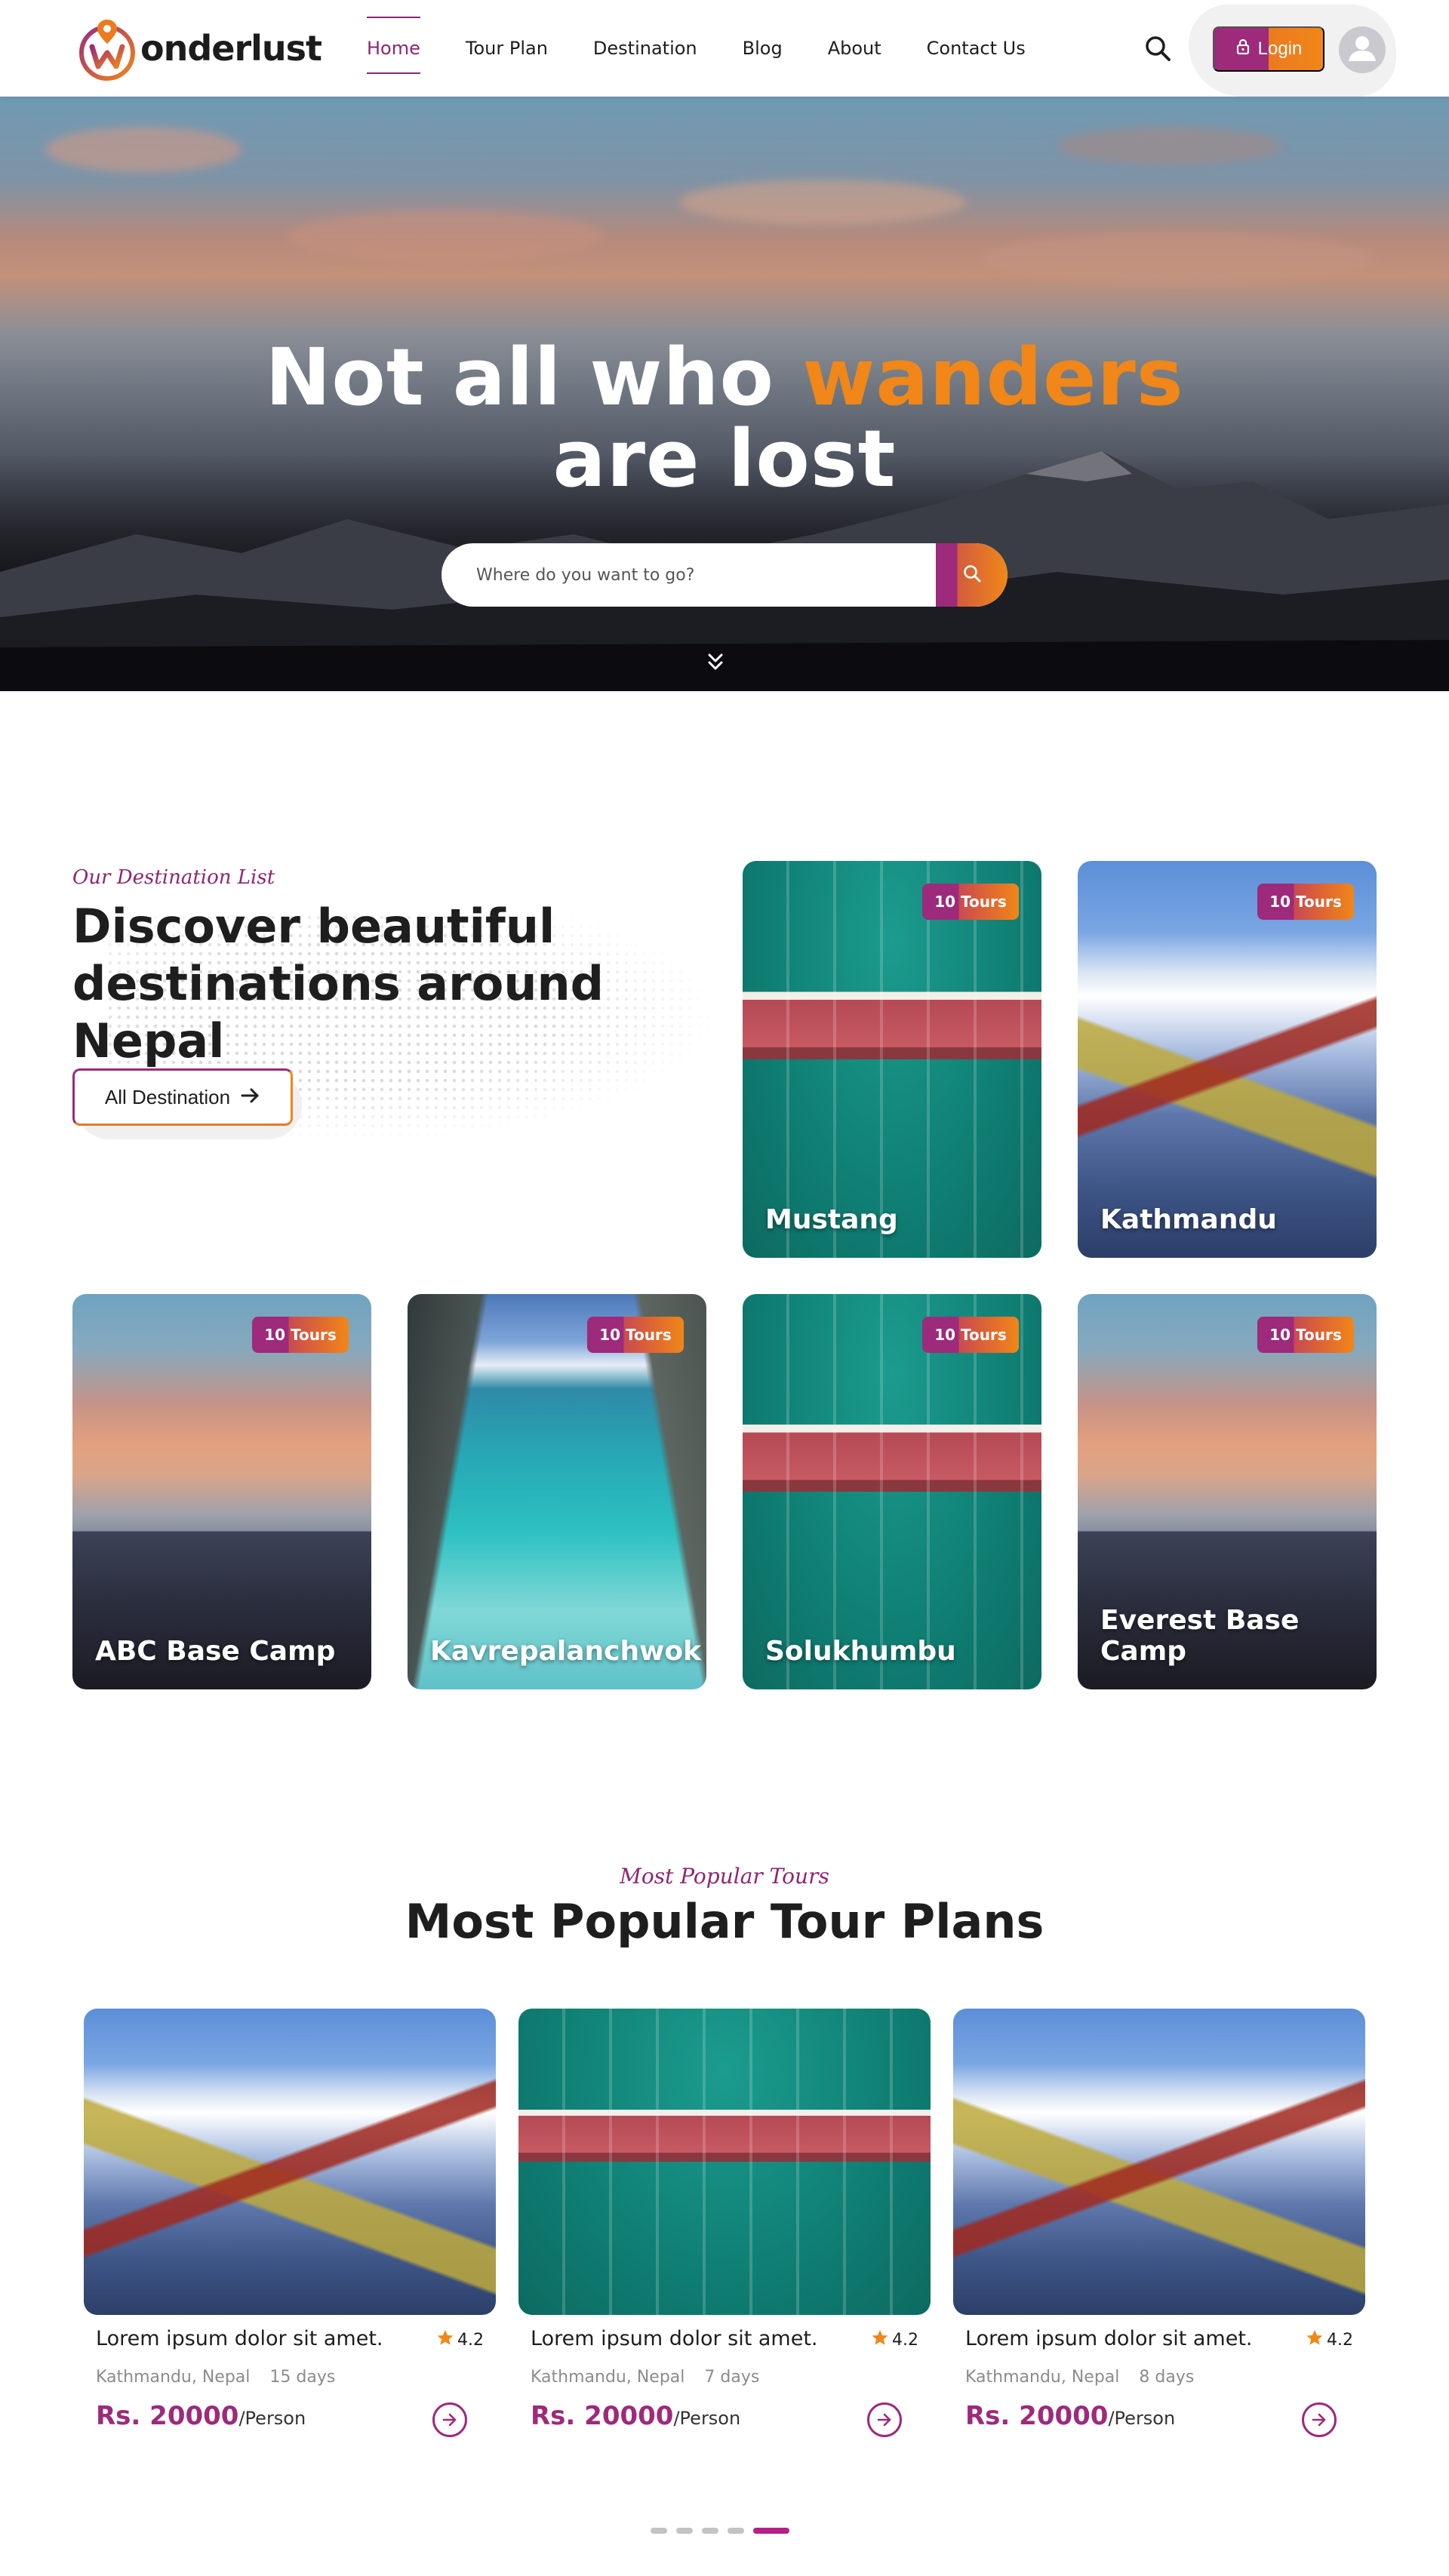 Image resolution: width=1449 pixels, height=2576 pixels. What do you see at coordinates (645, 48) in the screenshot?
I see `nav-destination: Destination` at bounding box center [645, 48].